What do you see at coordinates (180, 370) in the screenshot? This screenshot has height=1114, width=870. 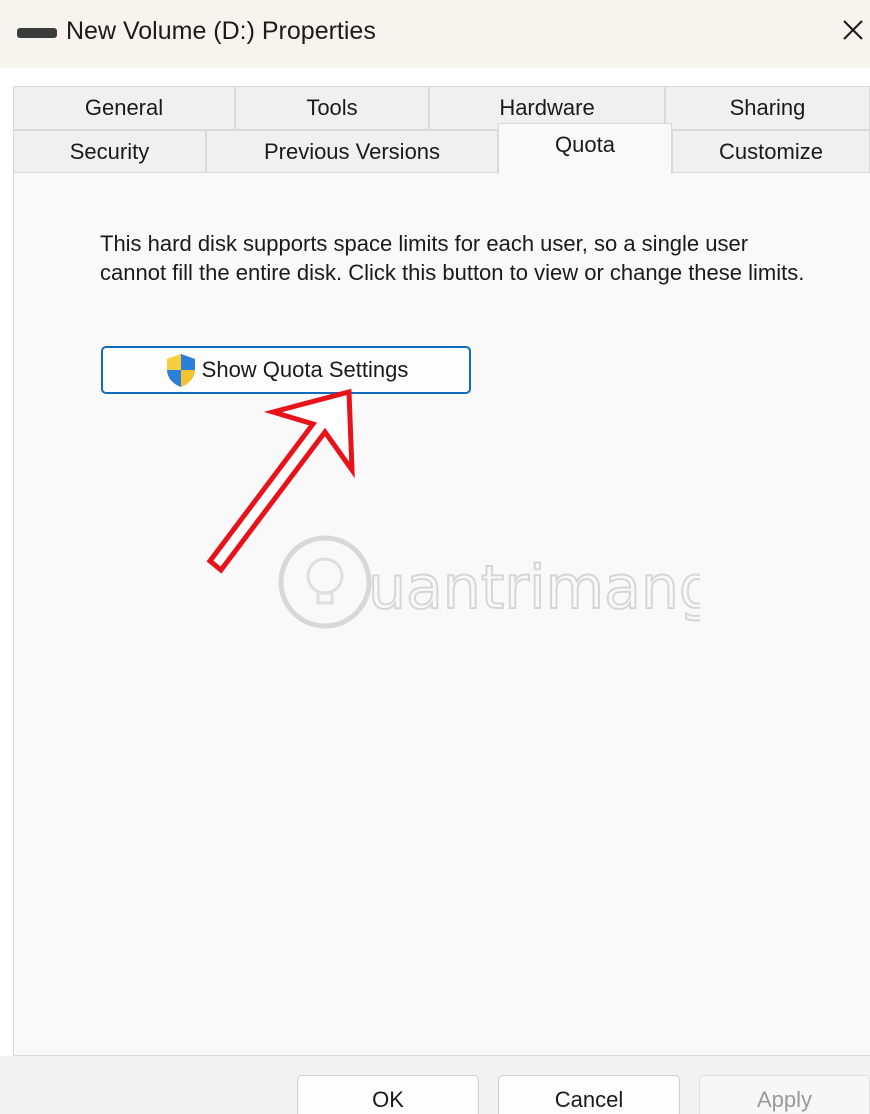 I see `uac-shield-icon` at bounding box center [180, 370].